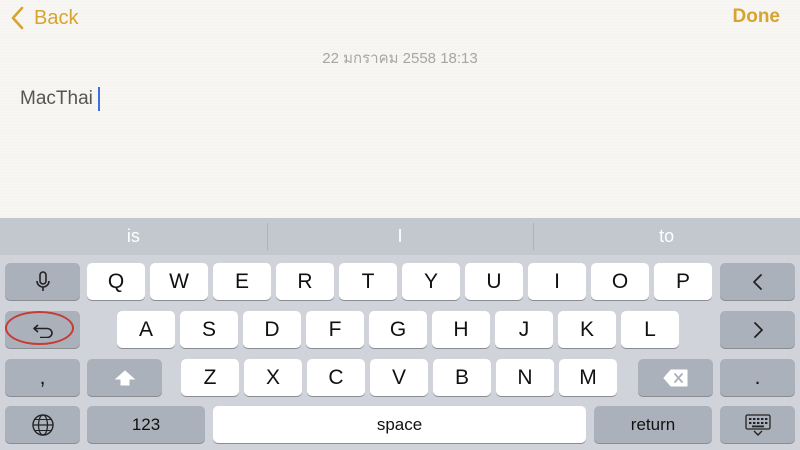 Image resolution: width=800 pixels, height=450 pixels. I want to click on key-r-label: R, so click(305, 281).